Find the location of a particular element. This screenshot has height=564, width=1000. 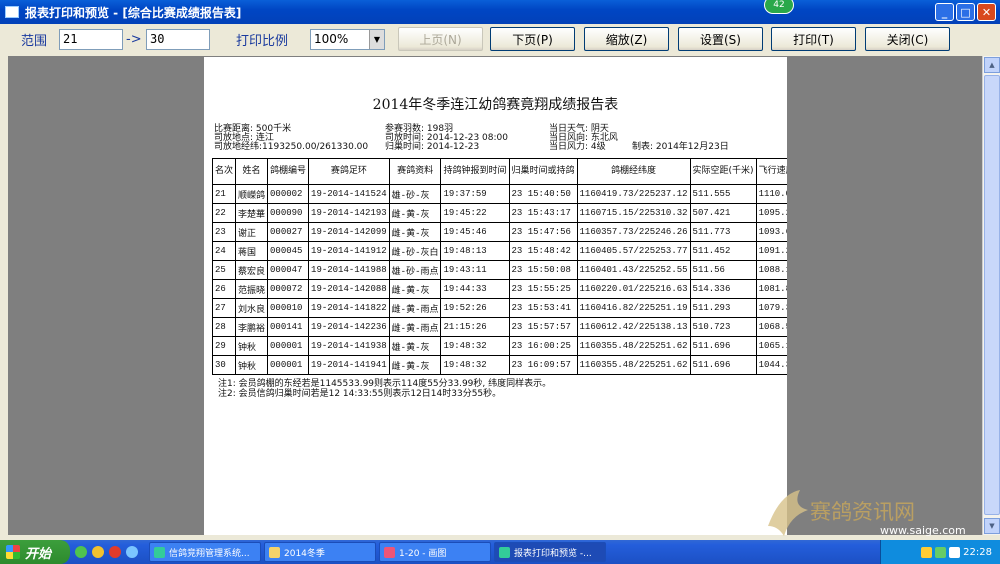

table-cell: 23 15:43:17 is located at coordinates (543, 213).